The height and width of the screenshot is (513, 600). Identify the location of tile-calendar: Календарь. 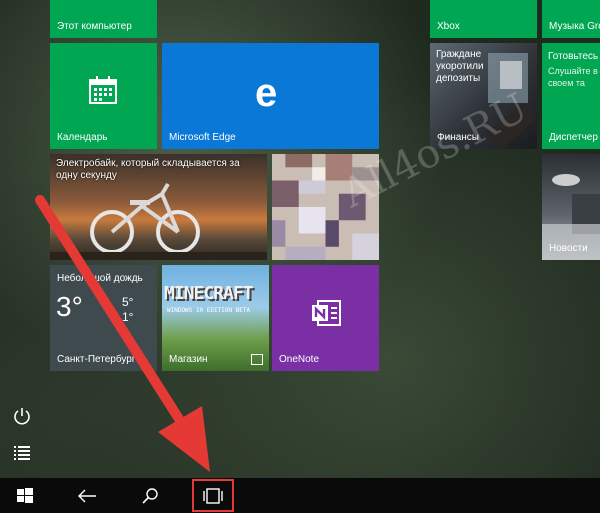
(103, 96).